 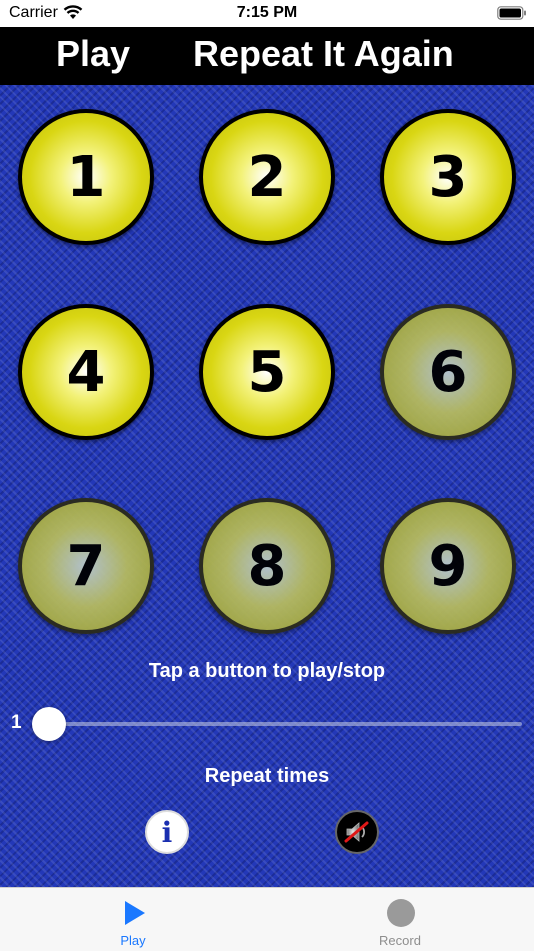 I want to click on clock: 7:15 PM, so click(x=267, y=12).